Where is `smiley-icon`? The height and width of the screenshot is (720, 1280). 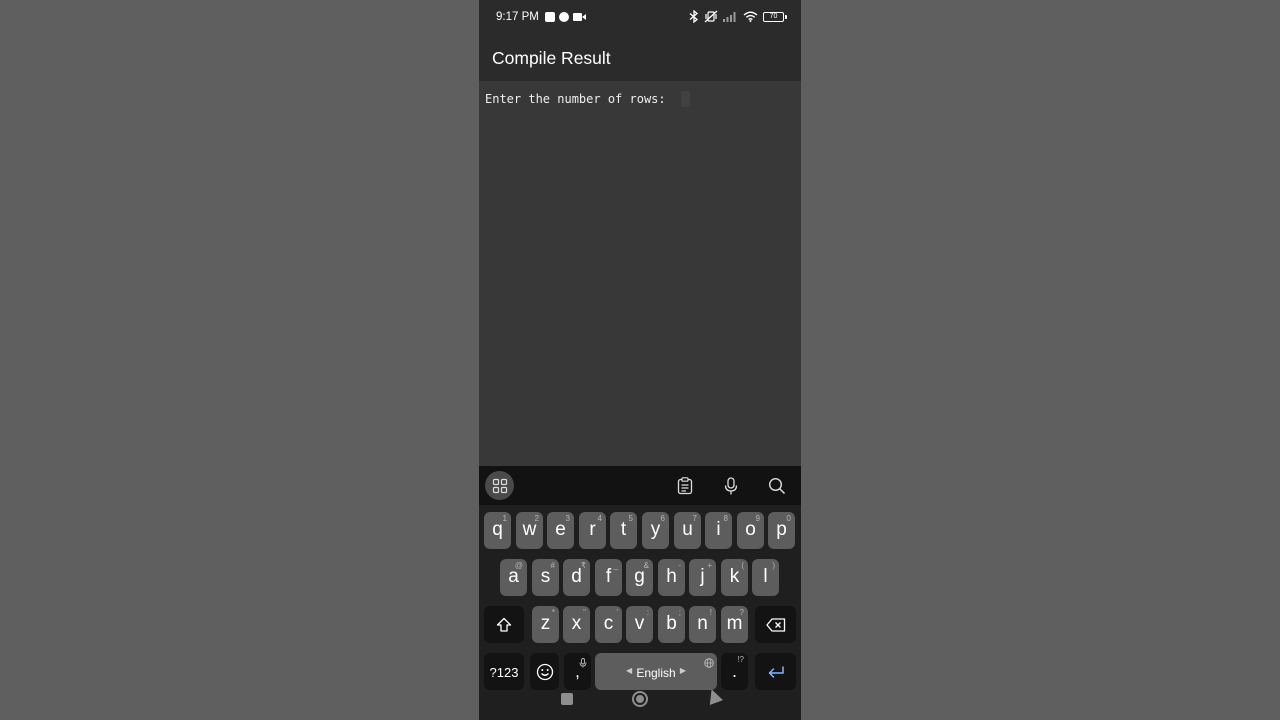 smiley-icon is located at coordinates (544, 671).